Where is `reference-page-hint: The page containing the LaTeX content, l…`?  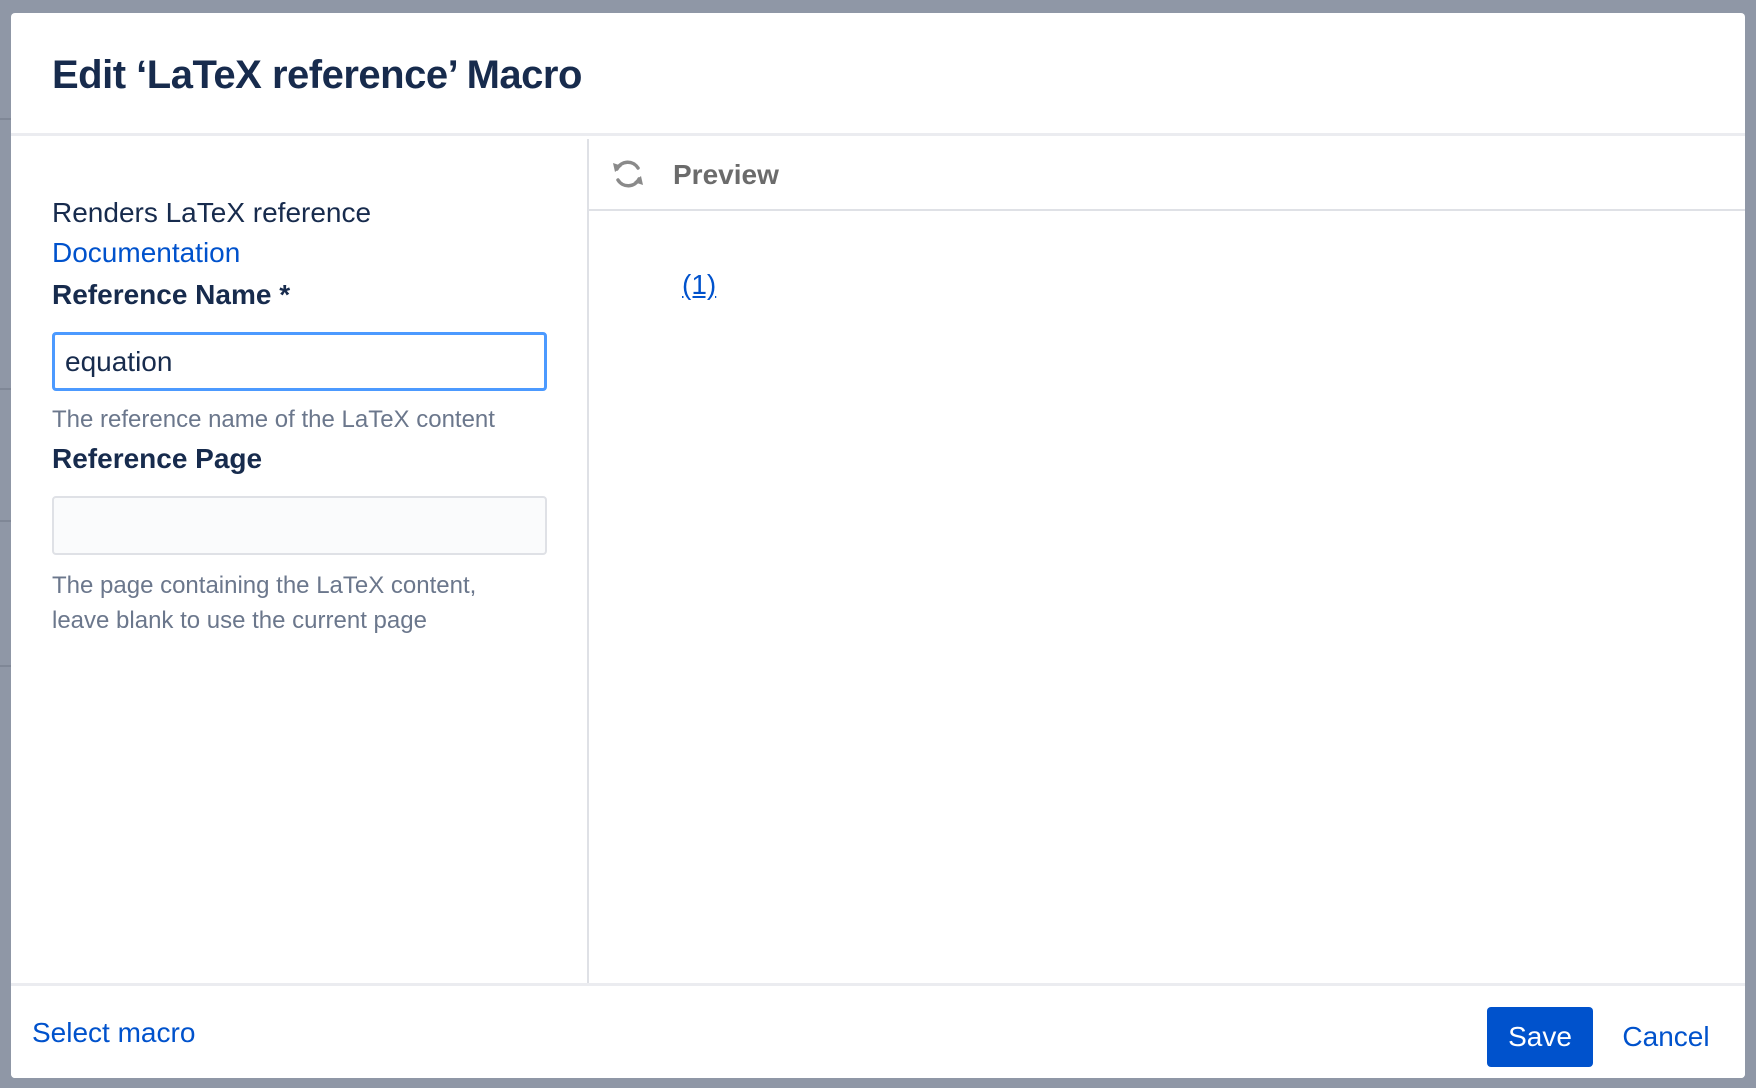
reference-page-hint: The page containing the LaTeX content, l… is located at coordinates (302, 603).